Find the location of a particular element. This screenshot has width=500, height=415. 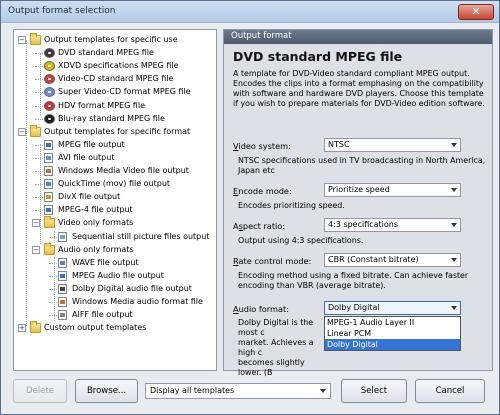

quicktime-file-icon is located at coordinates (48, 184).